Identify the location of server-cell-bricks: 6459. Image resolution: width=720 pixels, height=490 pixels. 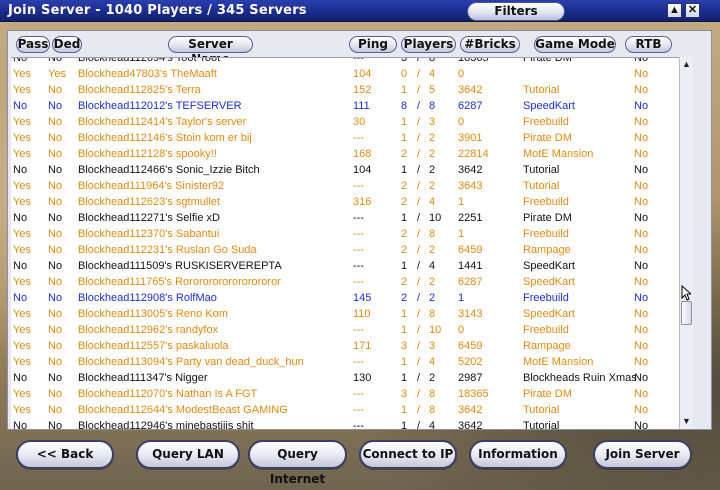
(470, 250).